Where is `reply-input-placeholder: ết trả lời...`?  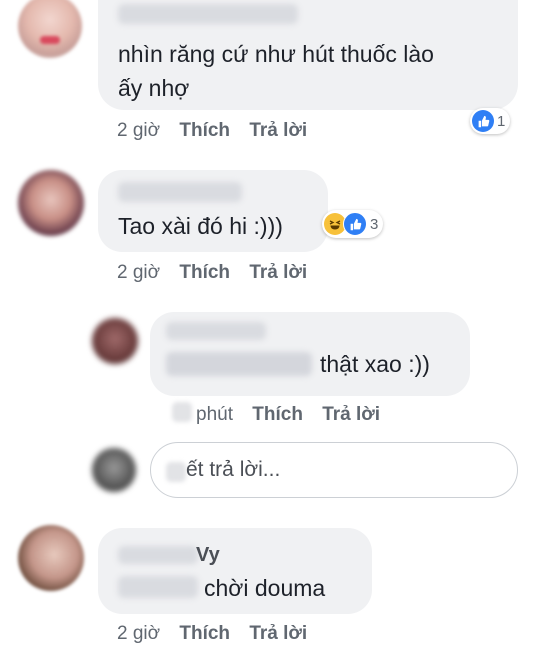 reply-input-placeholder: ết trả lời... is located at coordinates (233, 469).